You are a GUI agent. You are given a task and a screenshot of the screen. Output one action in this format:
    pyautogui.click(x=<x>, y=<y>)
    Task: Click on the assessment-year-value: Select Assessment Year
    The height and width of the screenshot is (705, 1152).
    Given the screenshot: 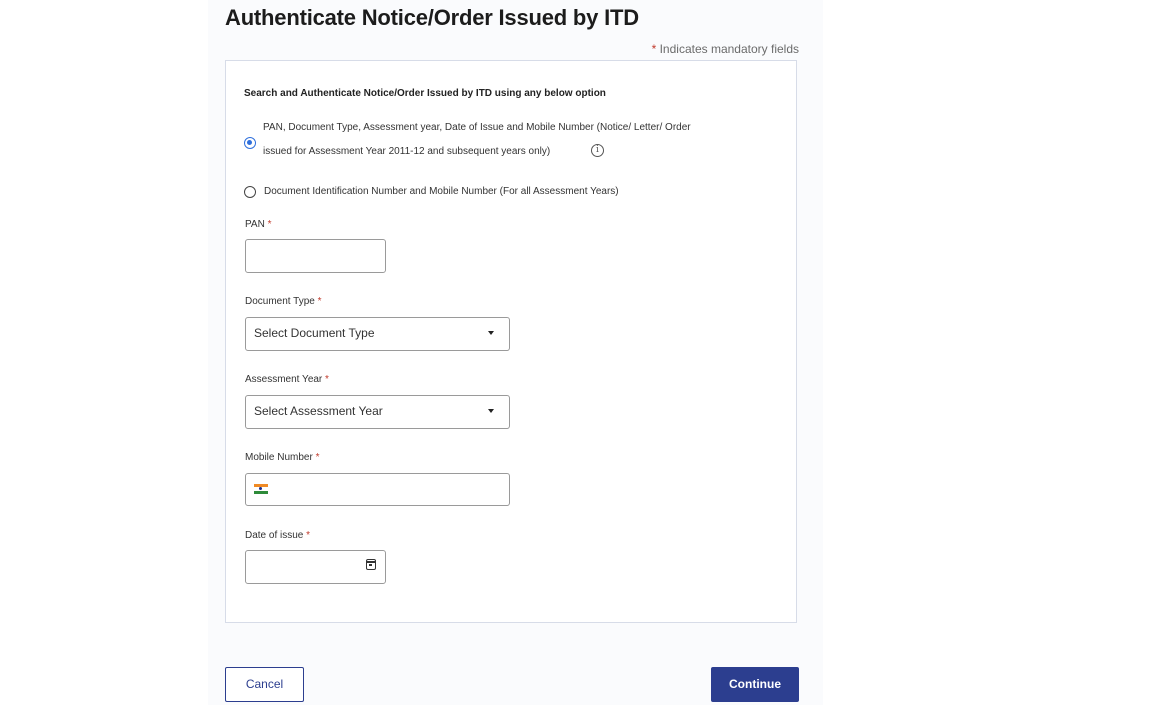 What is the action you would take?
    pyautogui.click(x=318, y=411)
    